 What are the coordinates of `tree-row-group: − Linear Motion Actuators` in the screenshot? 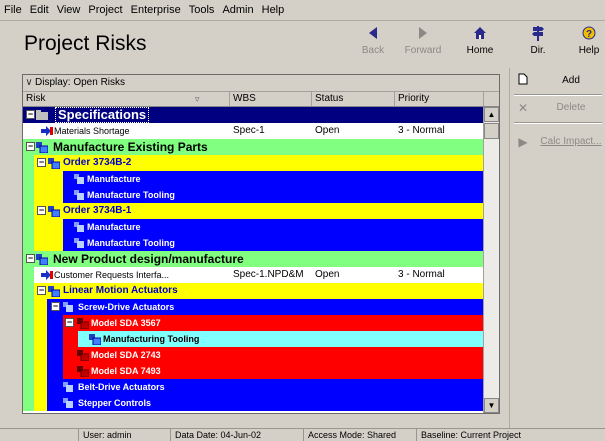 It's located at (253, 291).